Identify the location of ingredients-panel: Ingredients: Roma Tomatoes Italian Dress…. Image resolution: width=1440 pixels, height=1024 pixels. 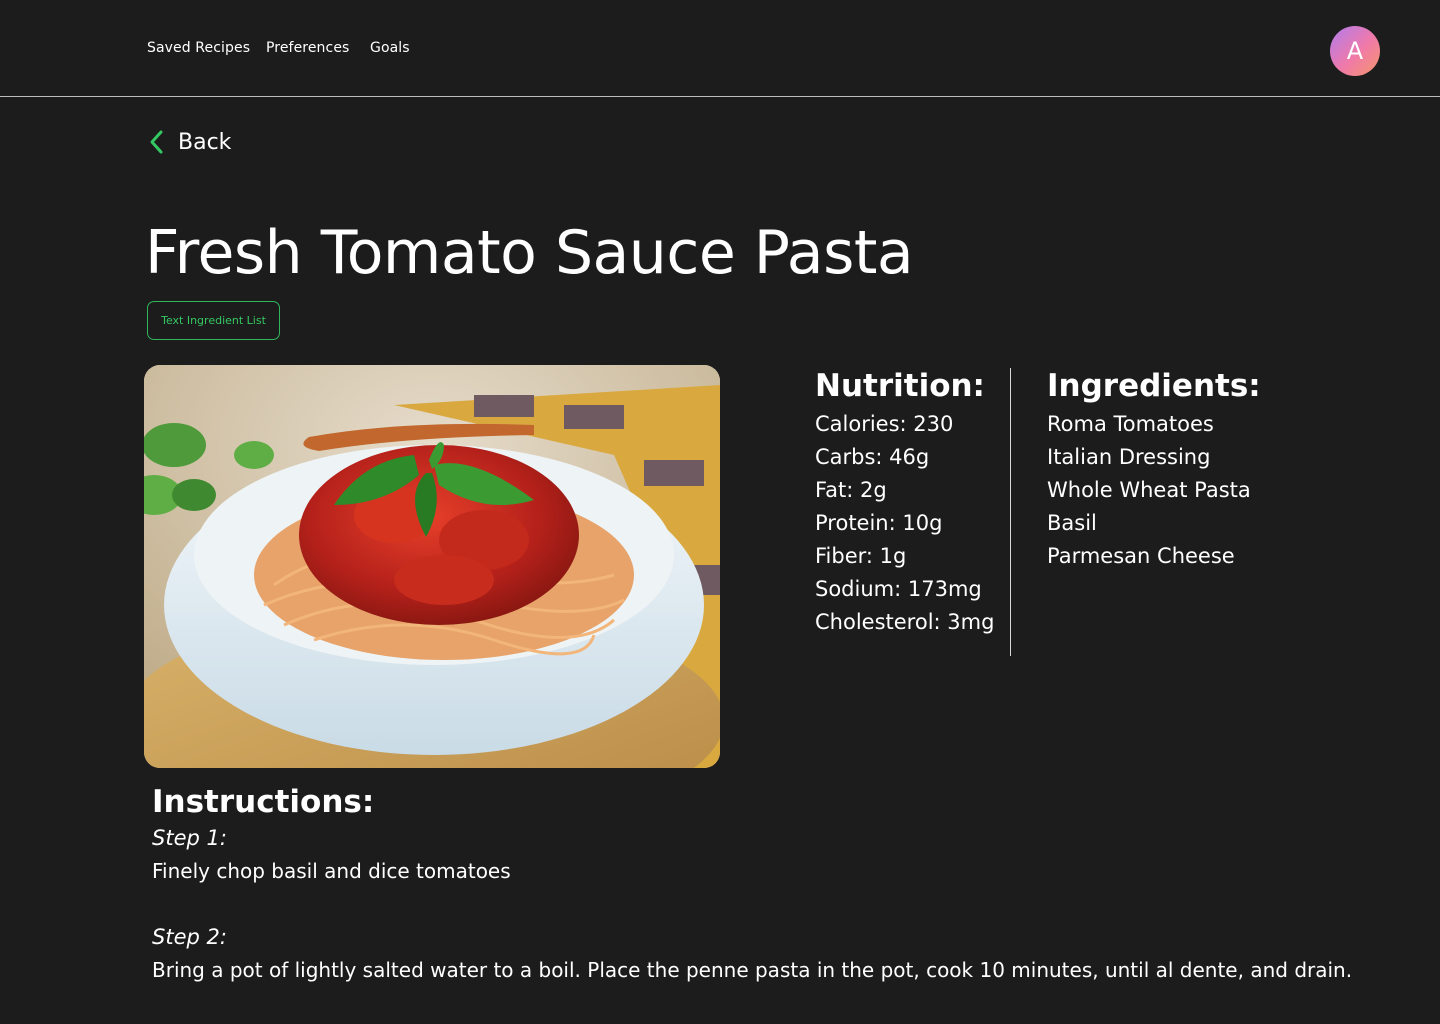
(1212, 470).